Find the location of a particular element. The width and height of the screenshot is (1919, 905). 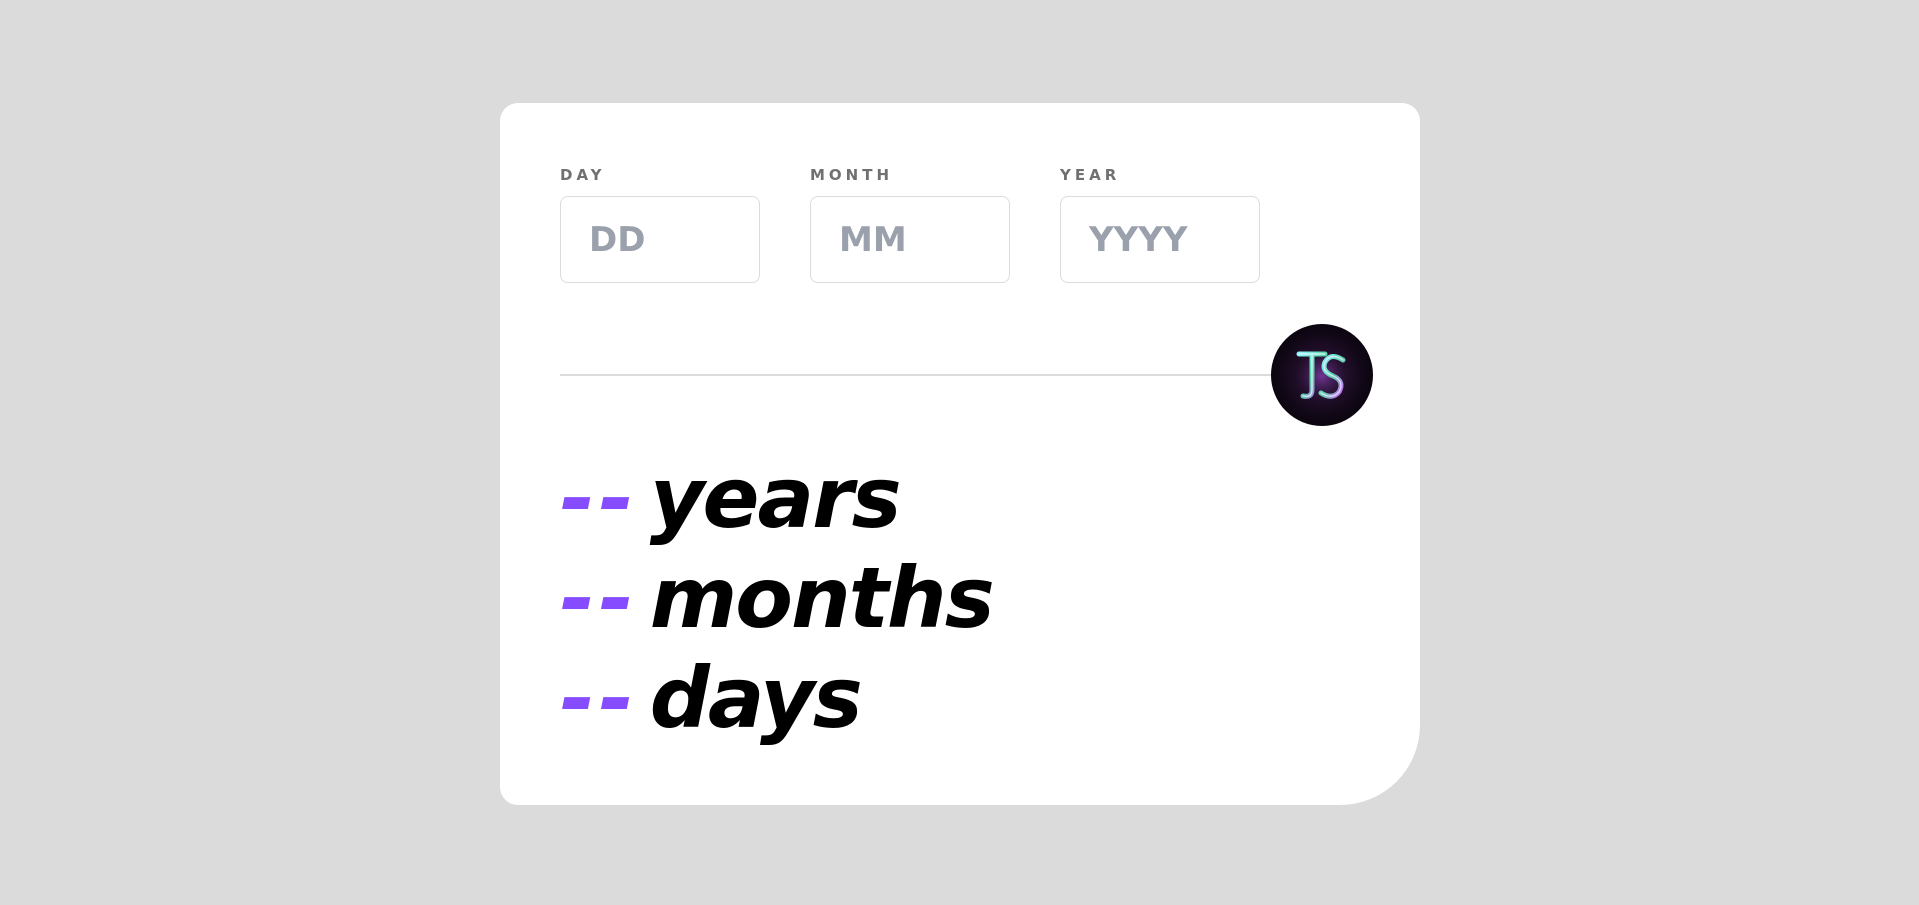

js-logo-icon is located at coordinates (1322, 376).